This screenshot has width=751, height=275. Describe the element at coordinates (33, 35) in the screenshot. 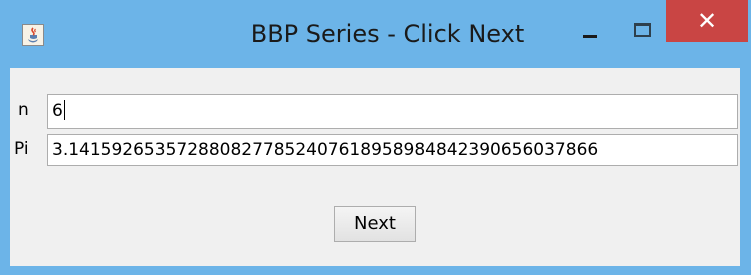

I see `java-cup-icon` at that location.